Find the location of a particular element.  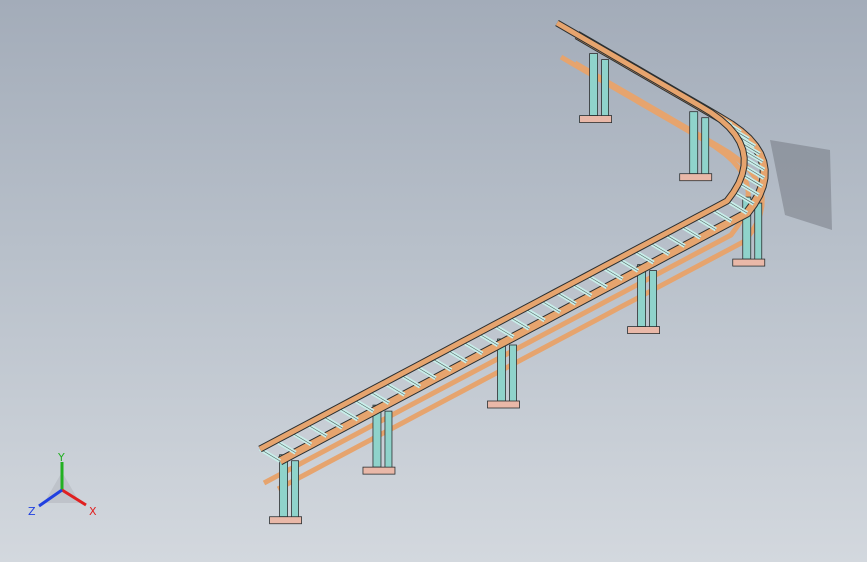

x-axis-label: X is located at coordinates (93, 511).